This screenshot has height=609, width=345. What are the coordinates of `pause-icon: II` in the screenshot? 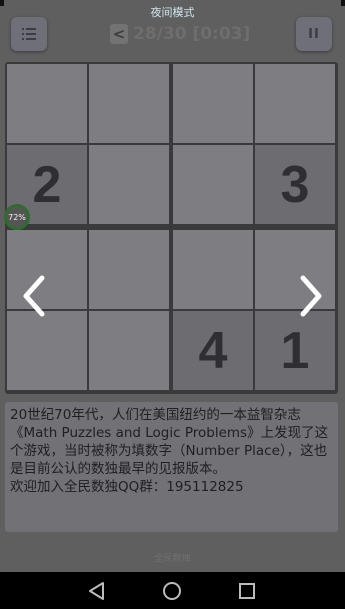 It's located at (314, 34).